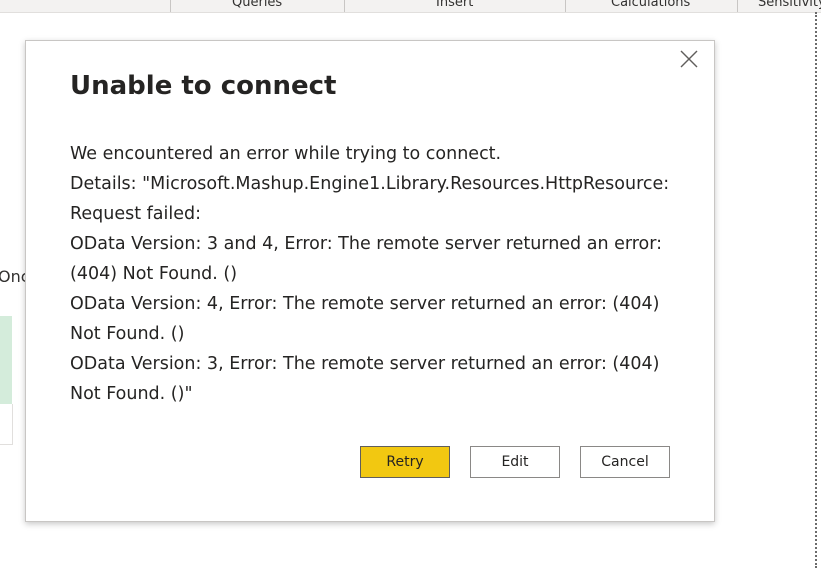  Describe the element at coordinates (515, 462) in the screenshot. I see `edit-button: Edit` at that location.